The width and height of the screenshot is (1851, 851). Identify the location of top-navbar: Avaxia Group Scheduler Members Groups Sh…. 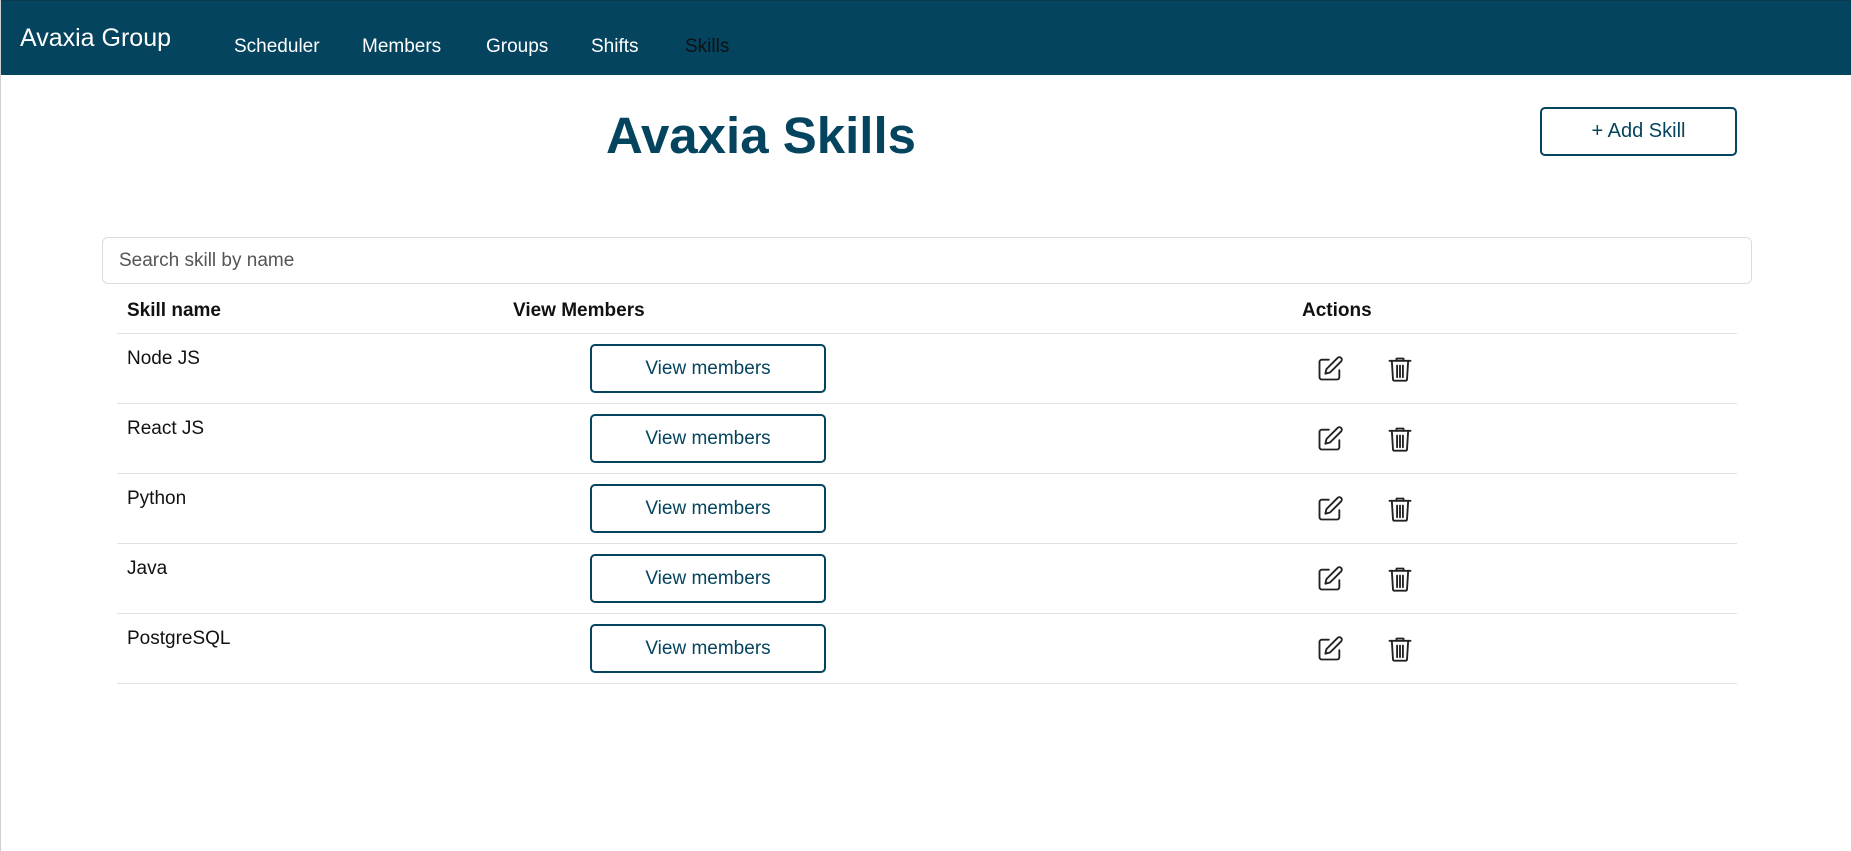
(926, 37).